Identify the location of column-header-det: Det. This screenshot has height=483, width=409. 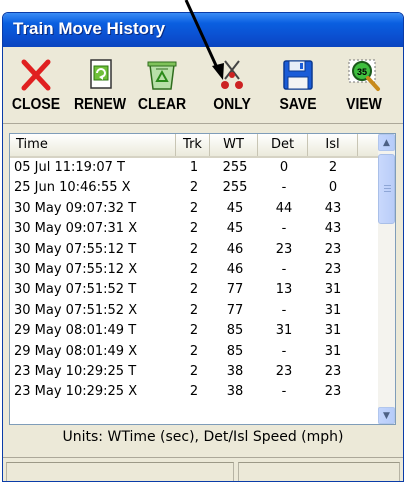
(283, 145).